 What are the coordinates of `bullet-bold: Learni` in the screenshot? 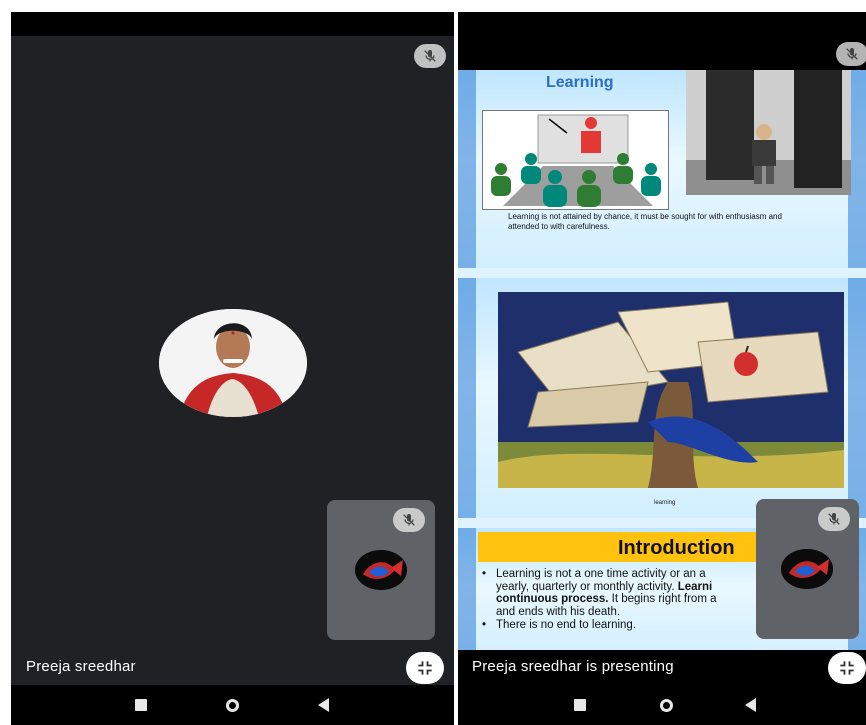 It's located at (695, 586).